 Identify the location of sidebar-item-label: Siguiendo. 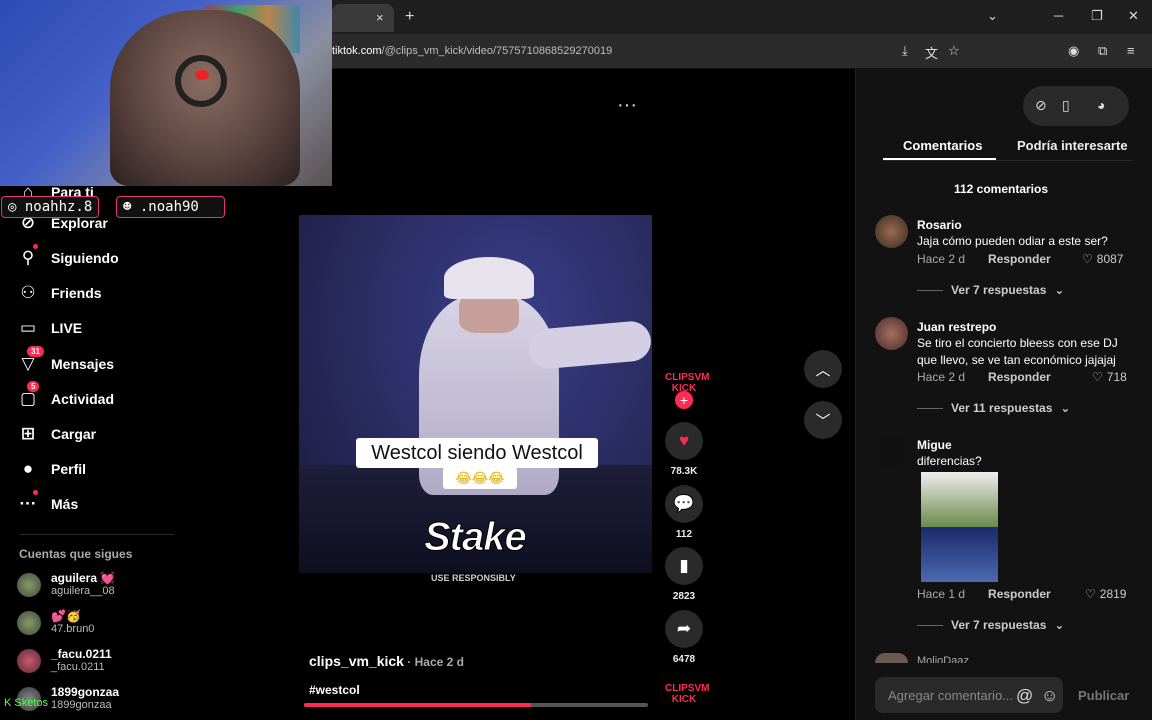
(85, 258).